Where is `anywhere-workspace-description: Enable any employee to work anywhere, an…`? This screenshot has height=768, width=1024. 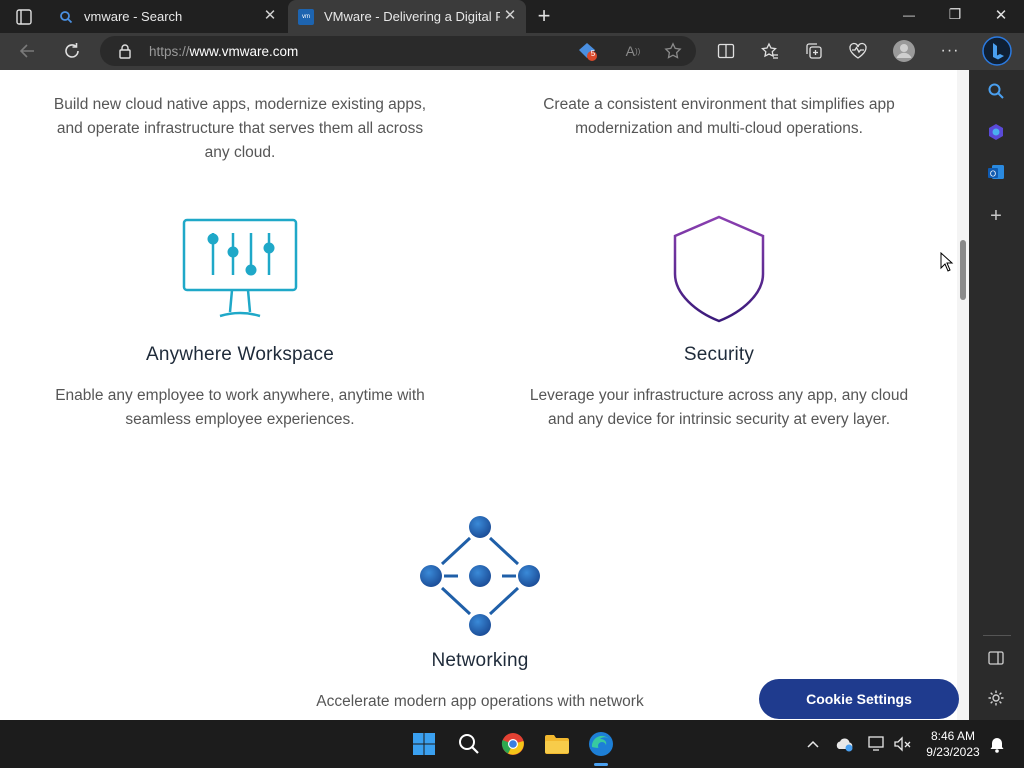 anywhere-workspace-description: Enable any employee to work anywhere, an… is located at coordinates (240, 407).